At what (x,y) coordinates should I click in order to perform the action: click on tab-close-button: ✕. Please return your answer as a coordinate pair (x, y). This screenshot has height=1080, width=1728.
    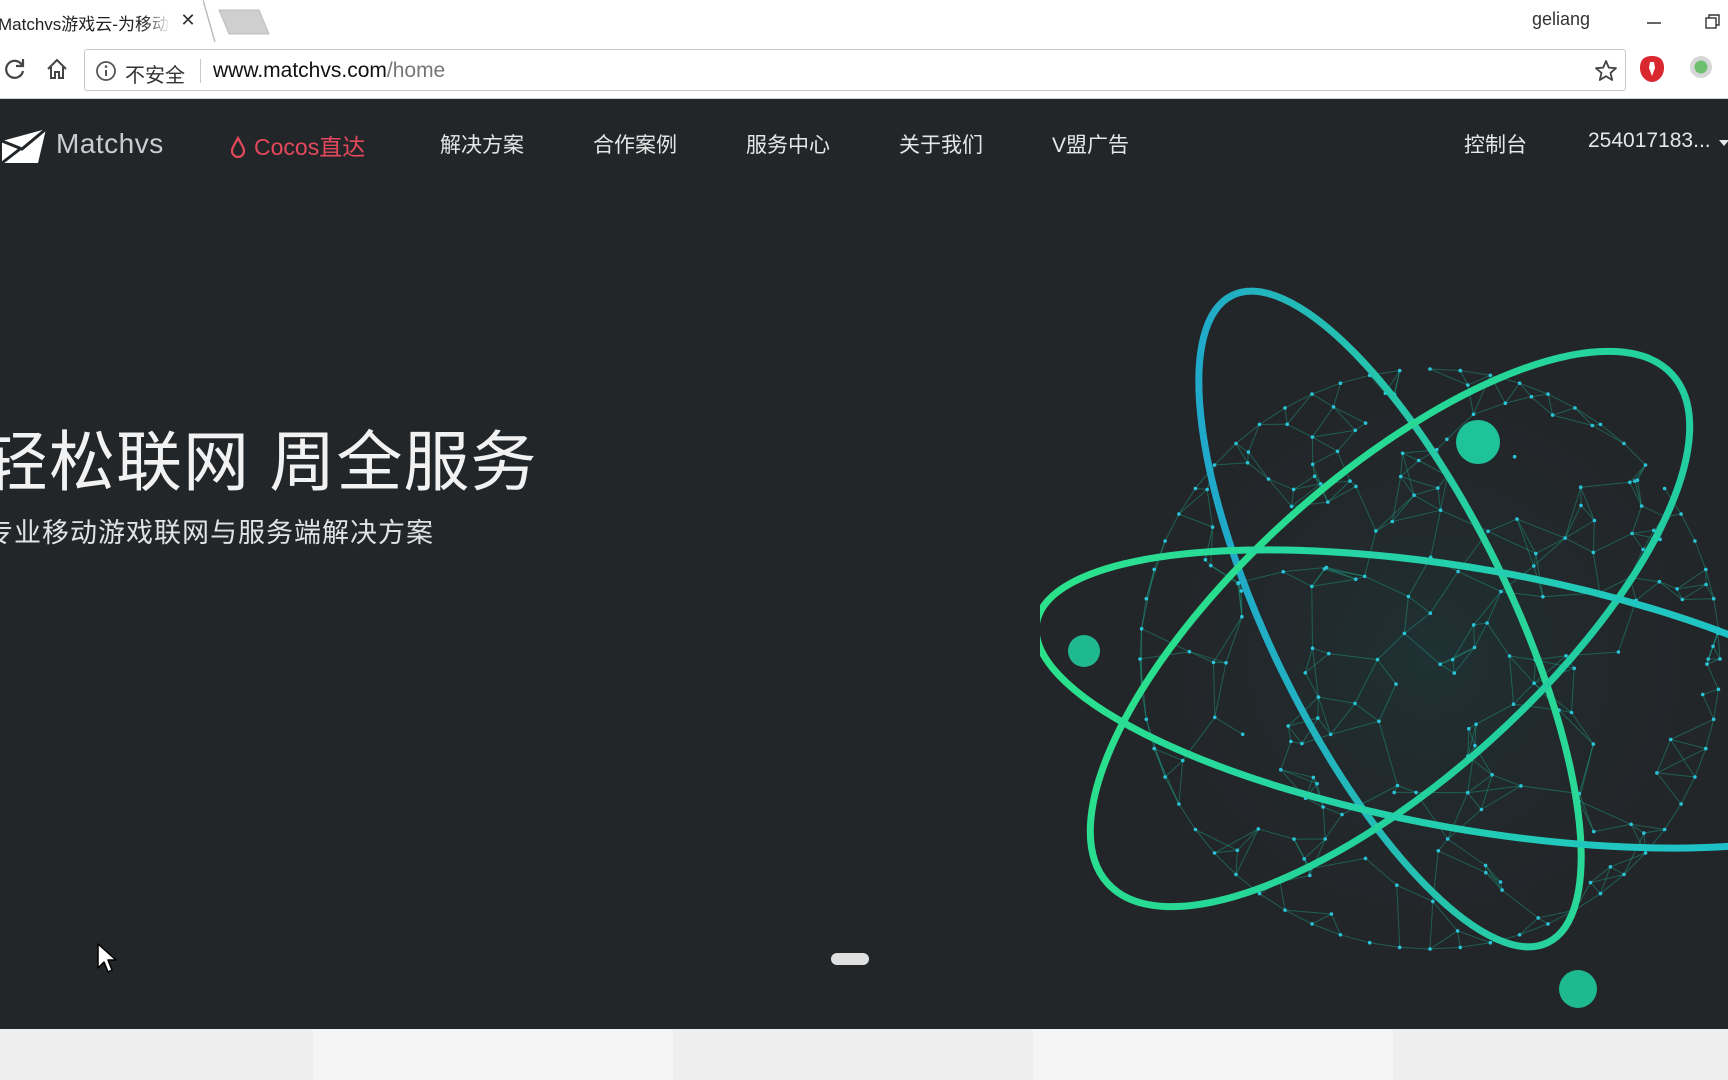
    Looking at the image, I should click on (188, 20).